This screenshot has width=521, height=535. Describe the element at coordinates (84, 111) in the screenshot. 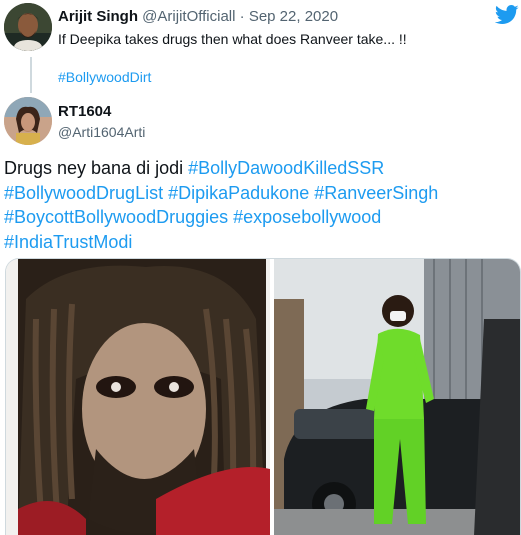

I see `reply-author-name: RT1604` at that location.